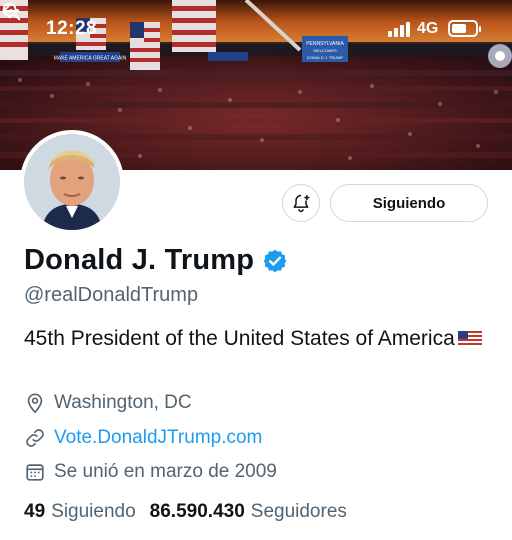 Image resolution: width=512 pixels, height=540 pixels. Describe the element at coordinates (111, 295) in the screenshot. I see `user-handle: @realDonaldTrump` at that location.